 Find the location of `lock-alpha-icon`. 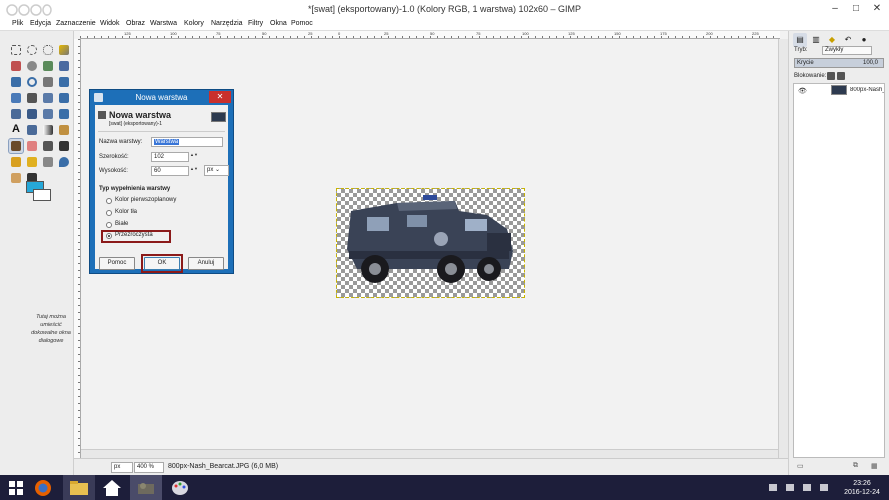

lock-alpha-icon is located at coordinates (841, 76).